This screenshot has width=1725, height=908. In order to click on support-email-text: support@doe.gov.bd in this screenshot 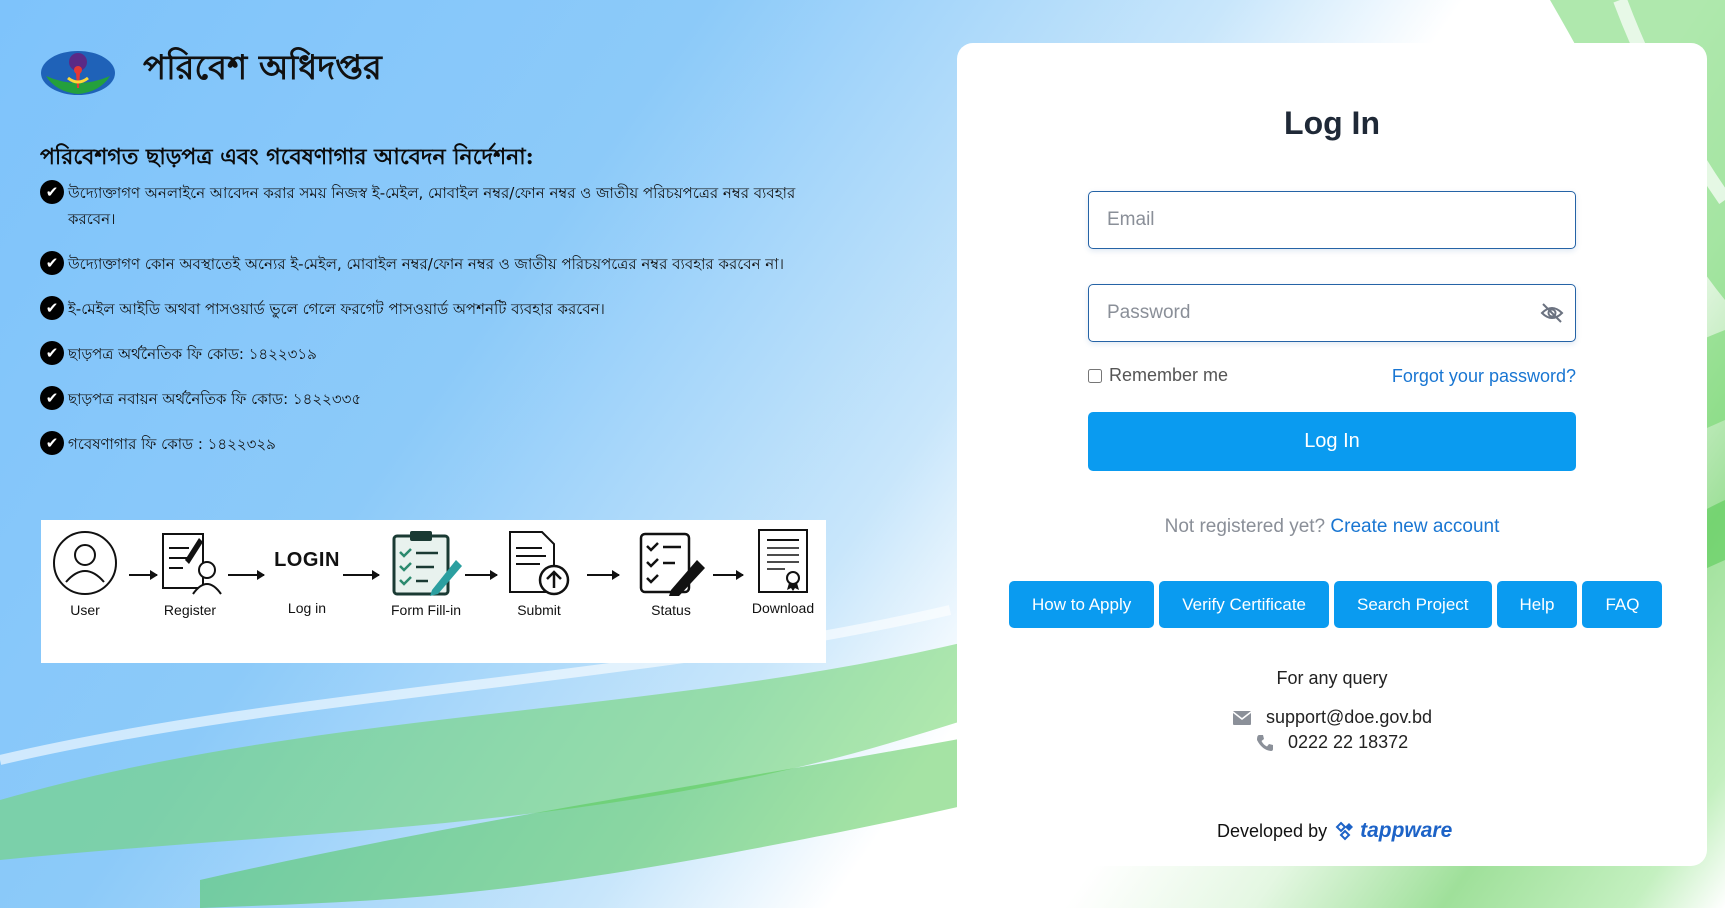, I will do `click(1349, 717)`.